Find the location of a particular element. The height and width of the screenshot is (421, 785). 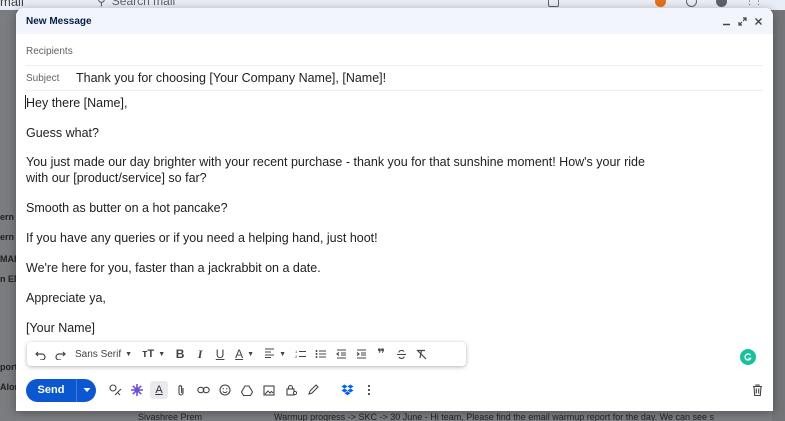

attach-icon is located at coordinates (181, 390).